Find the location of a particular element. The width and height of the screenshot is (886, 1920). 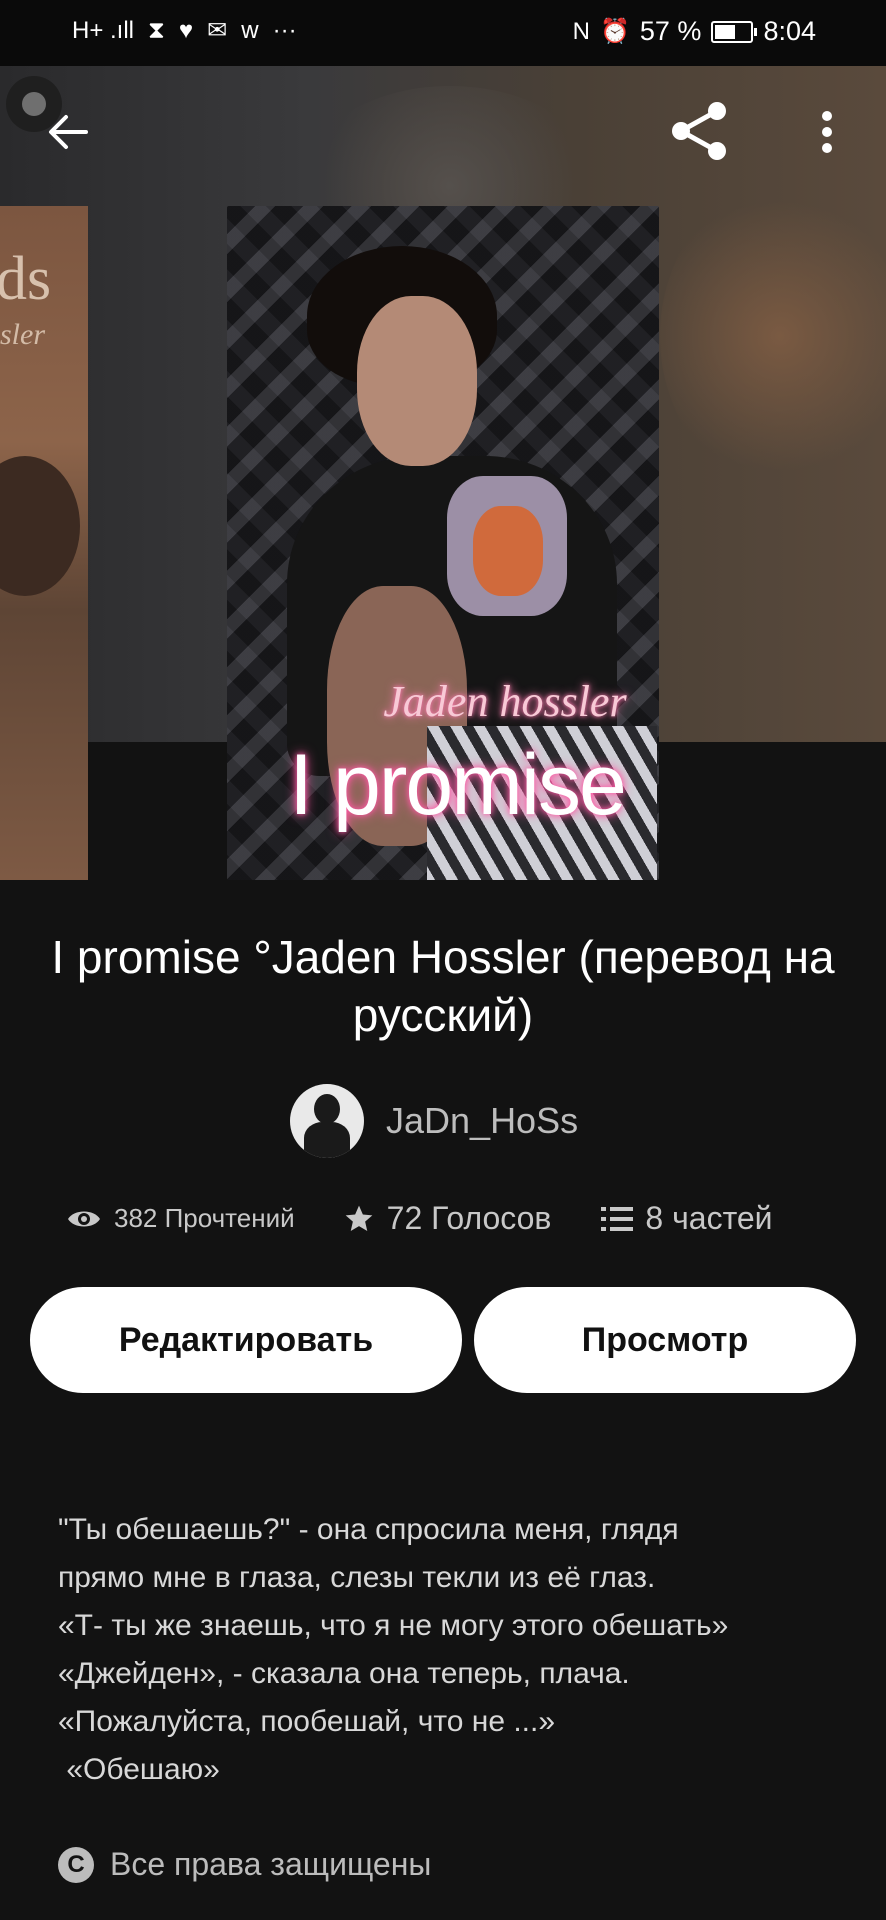

hourglass-icon: ⧗ is located at coordinates (156, 30).